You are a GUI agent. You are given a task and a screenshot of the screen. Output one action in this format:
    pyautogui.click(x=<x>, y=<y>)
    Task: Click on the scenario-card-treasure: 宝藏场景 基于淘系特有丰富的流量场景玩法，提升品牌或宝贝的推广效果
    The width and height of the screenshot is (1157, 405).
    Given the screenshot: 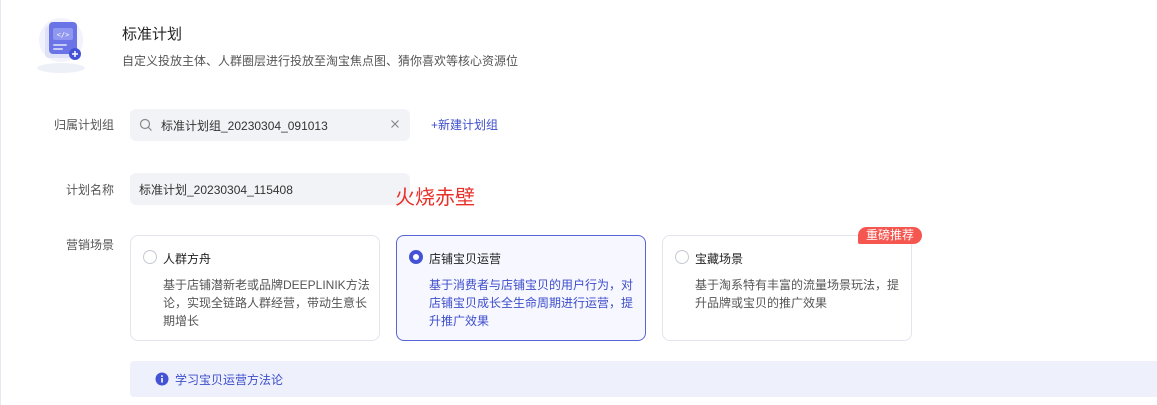 What is the action you would take?
    pyautogui.click(x=787, y=288)
    